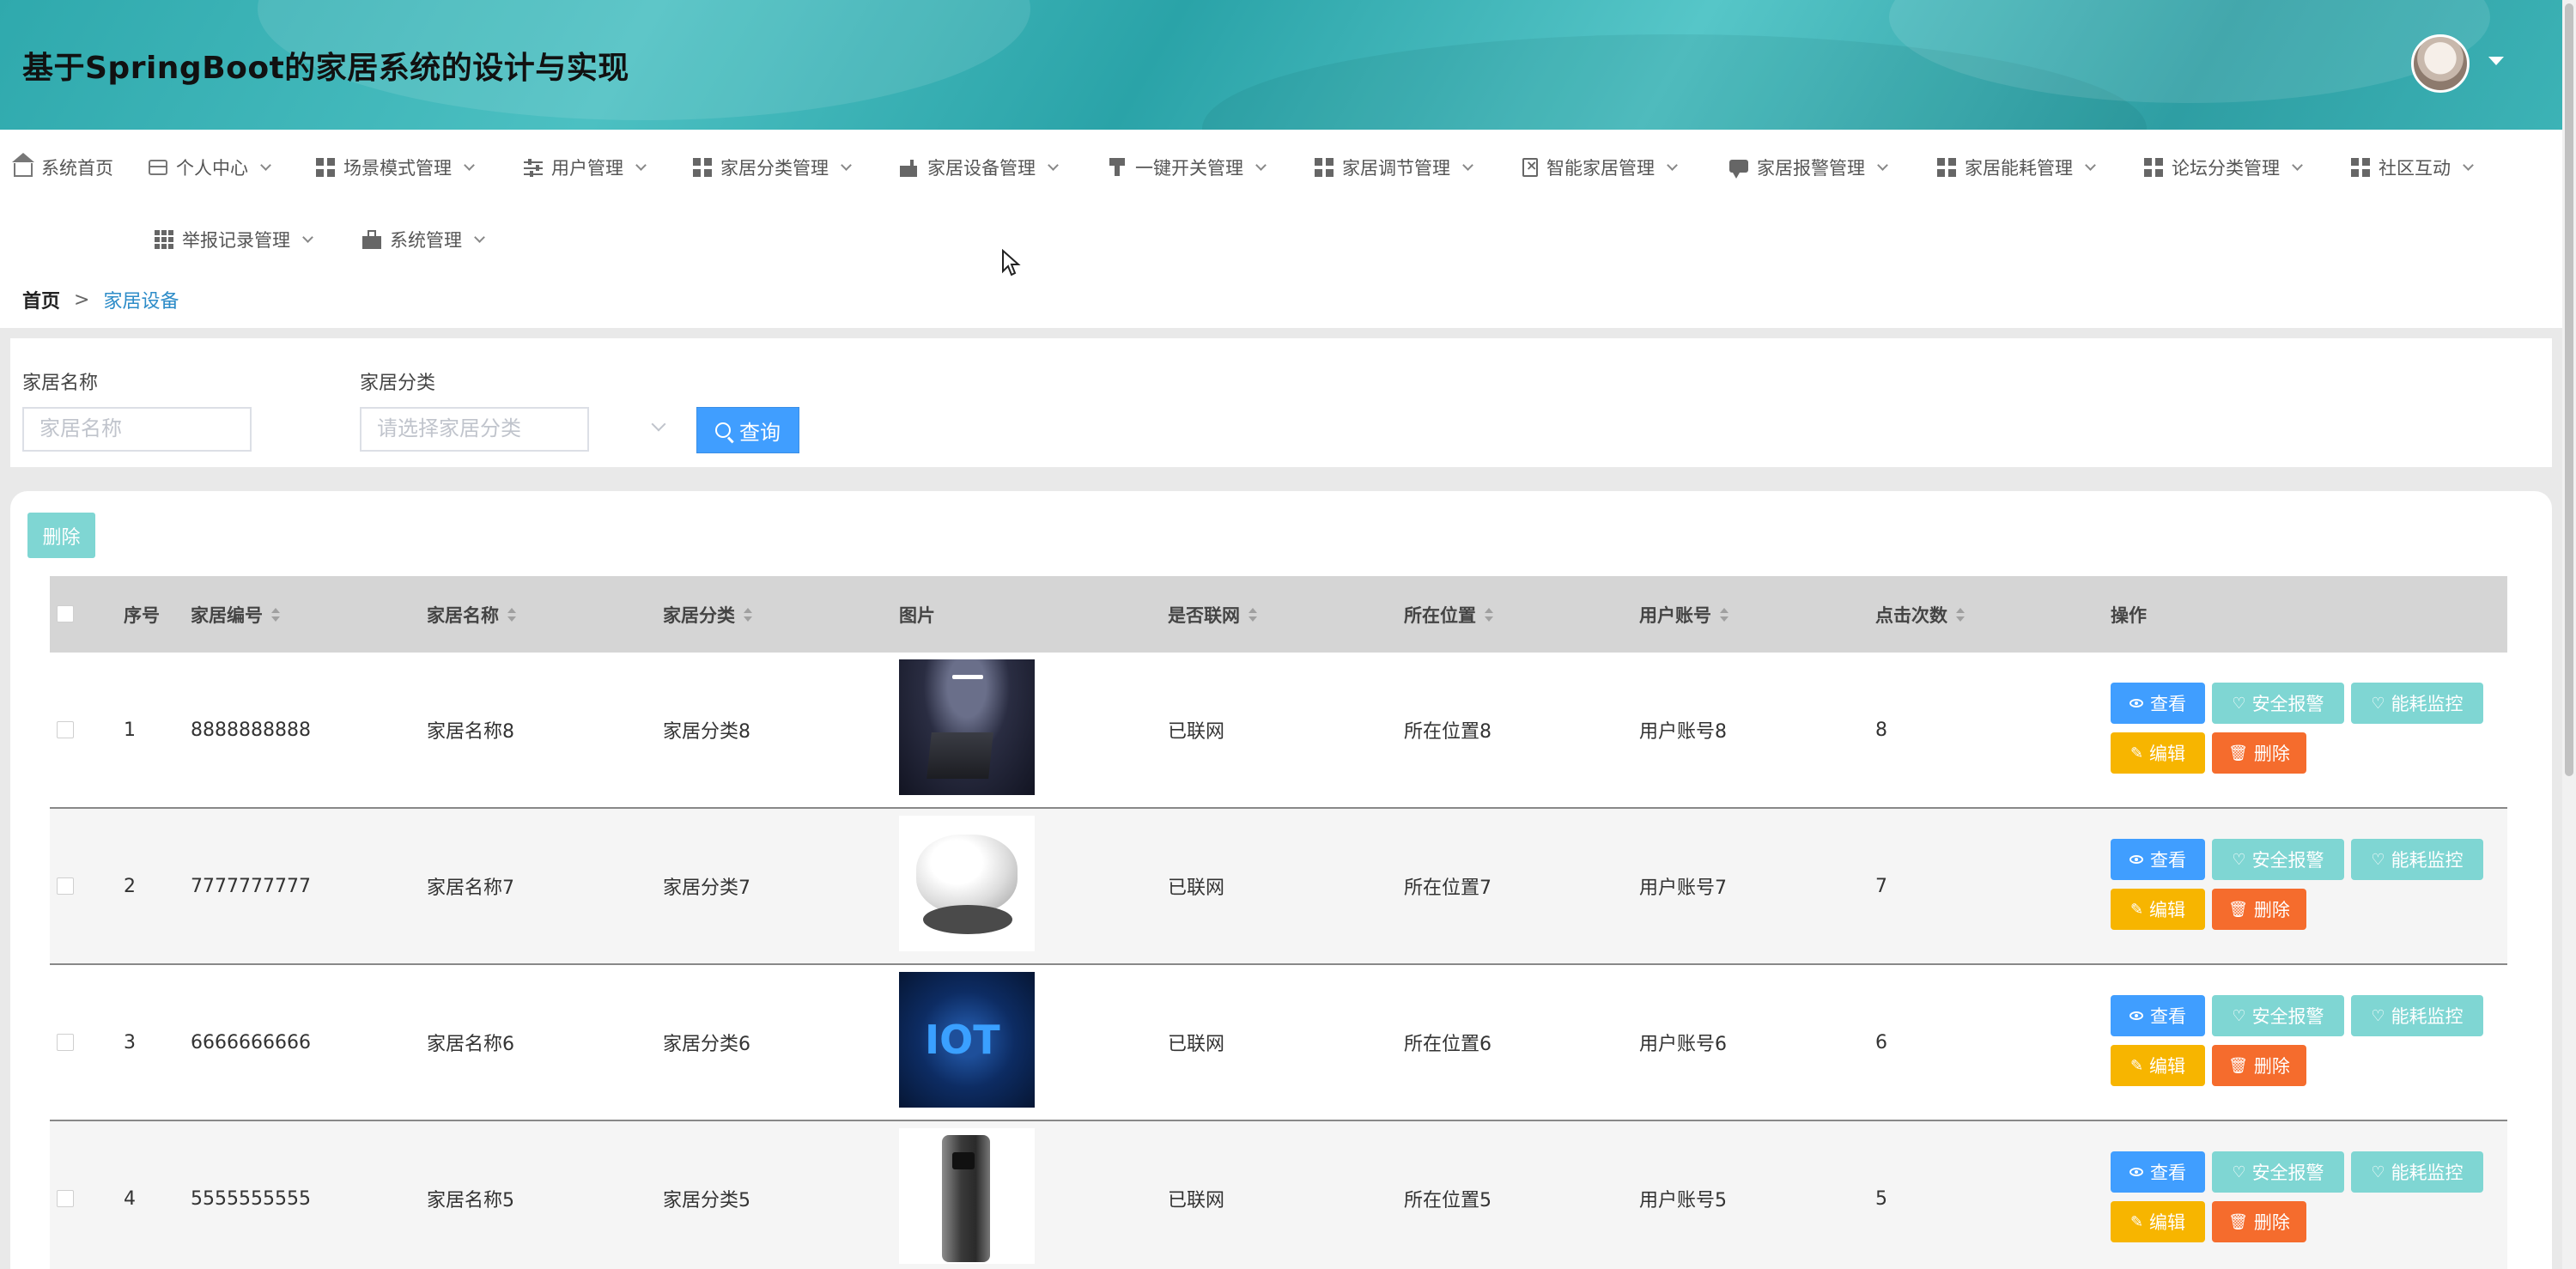 This screenshot has height=1269, width=2576. Describe the element at coordinates (585, 167) in the screenshot. I see `nav-item-user-management: 用户管理` at that location.